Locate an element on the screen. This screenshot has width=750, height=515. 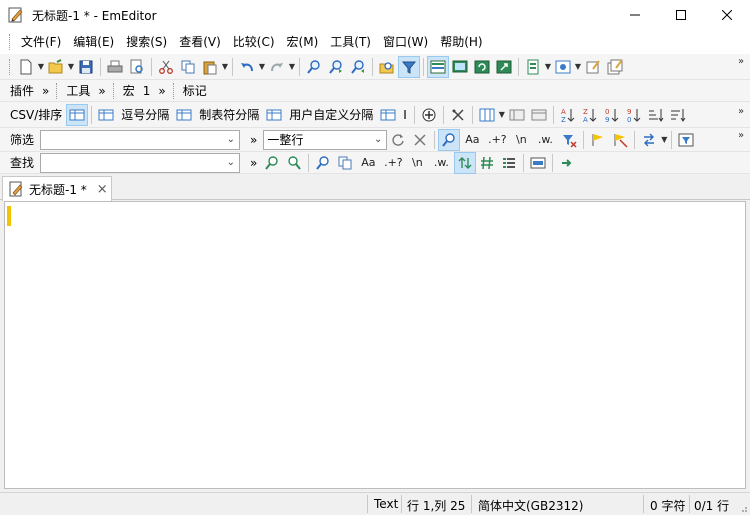
csv-normal-button is located at coordinates (77, 114).